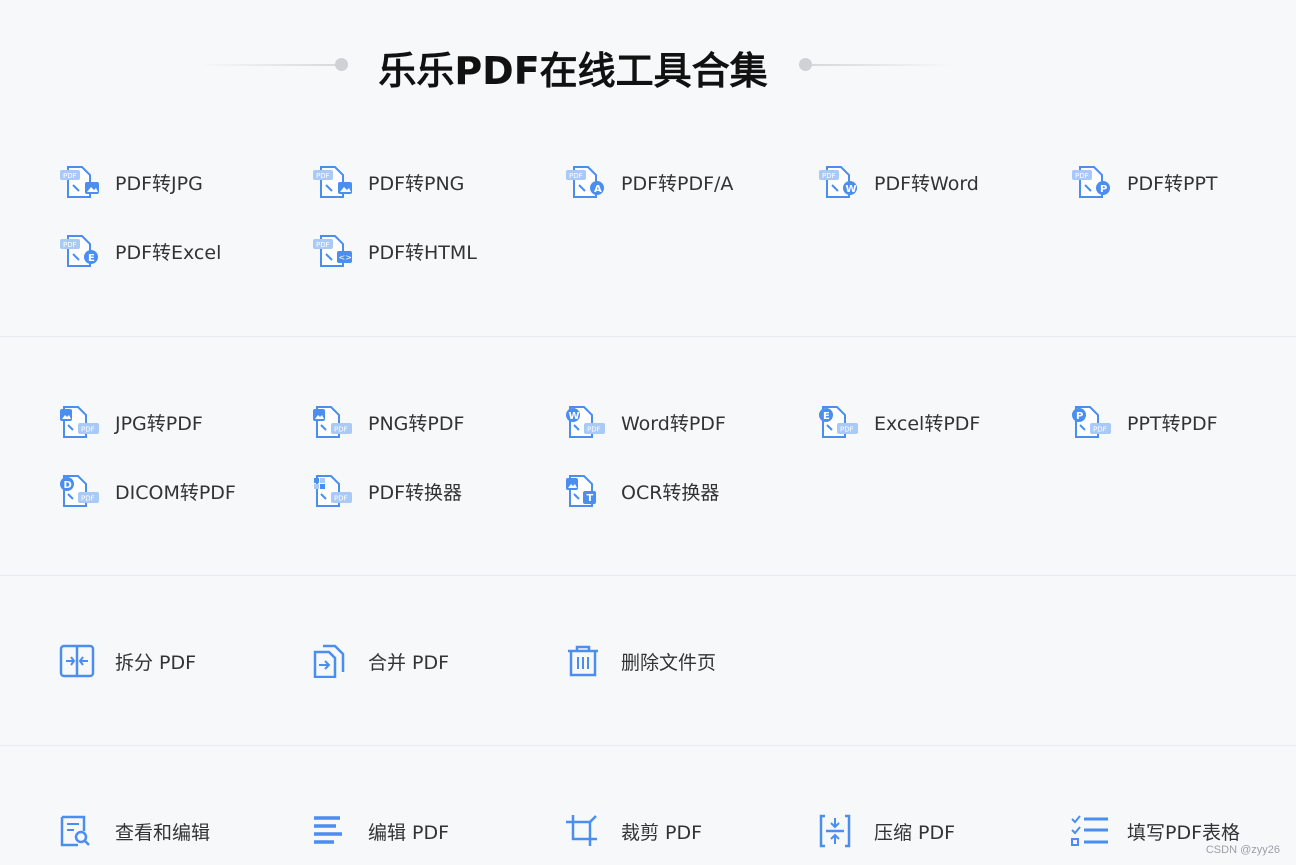 The width and height of the screenshot is (1296, 865). I want to click on pdf-to-excel-icon: PDF E, so click(79, 251).